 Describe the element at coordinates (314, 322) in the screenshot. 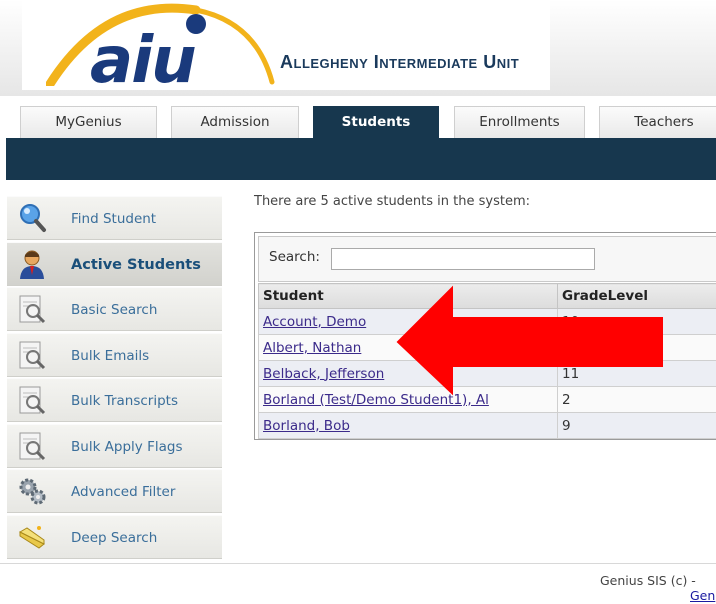

I see `student-link: Account, Demo` at that location.